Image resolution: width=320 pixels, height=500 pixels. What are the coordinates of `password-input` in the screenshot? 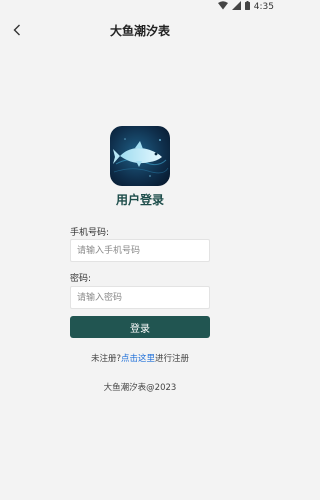 It's located at (140, 297).